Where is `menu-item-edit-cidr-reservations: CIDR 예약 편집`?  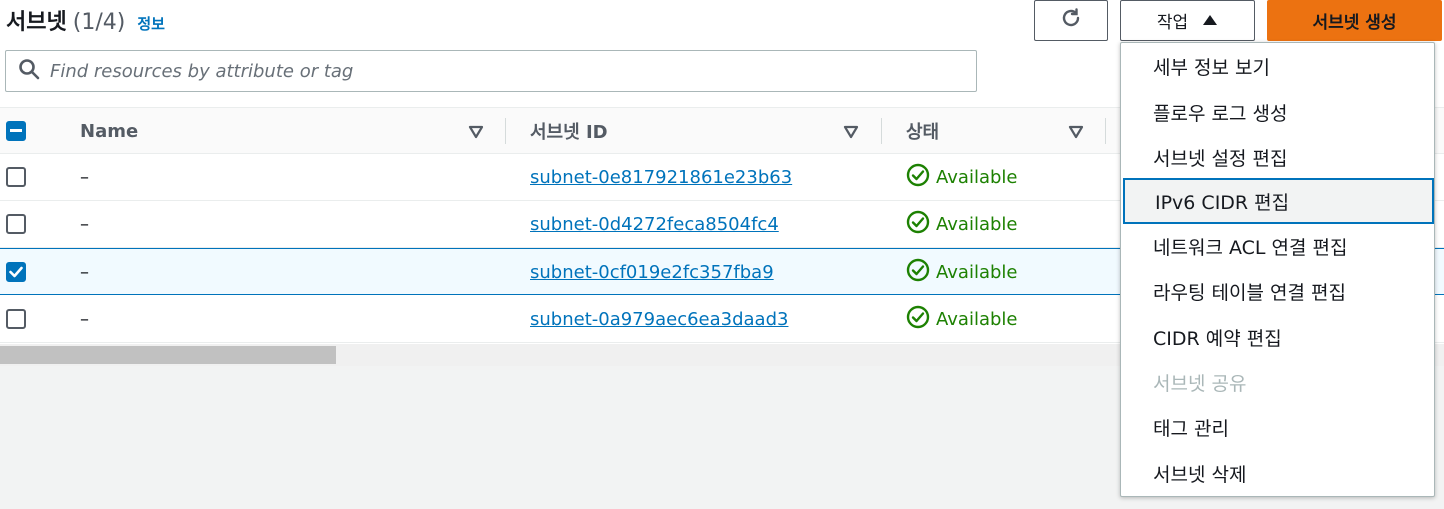
menu-item-edit-cidr-reservations: CIDR 예약 편집 is located at coordinates (1277, 337).